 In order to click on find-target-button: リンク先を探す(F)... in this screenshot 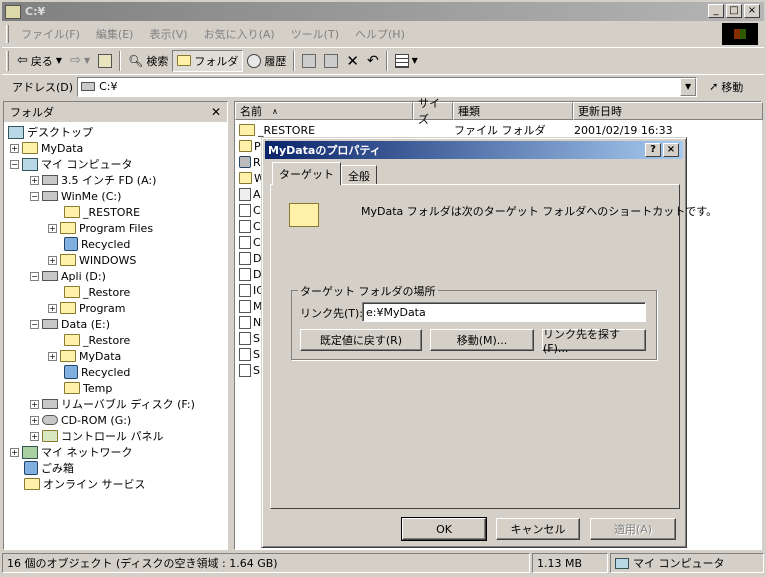, I will do `click(594, 341)`.